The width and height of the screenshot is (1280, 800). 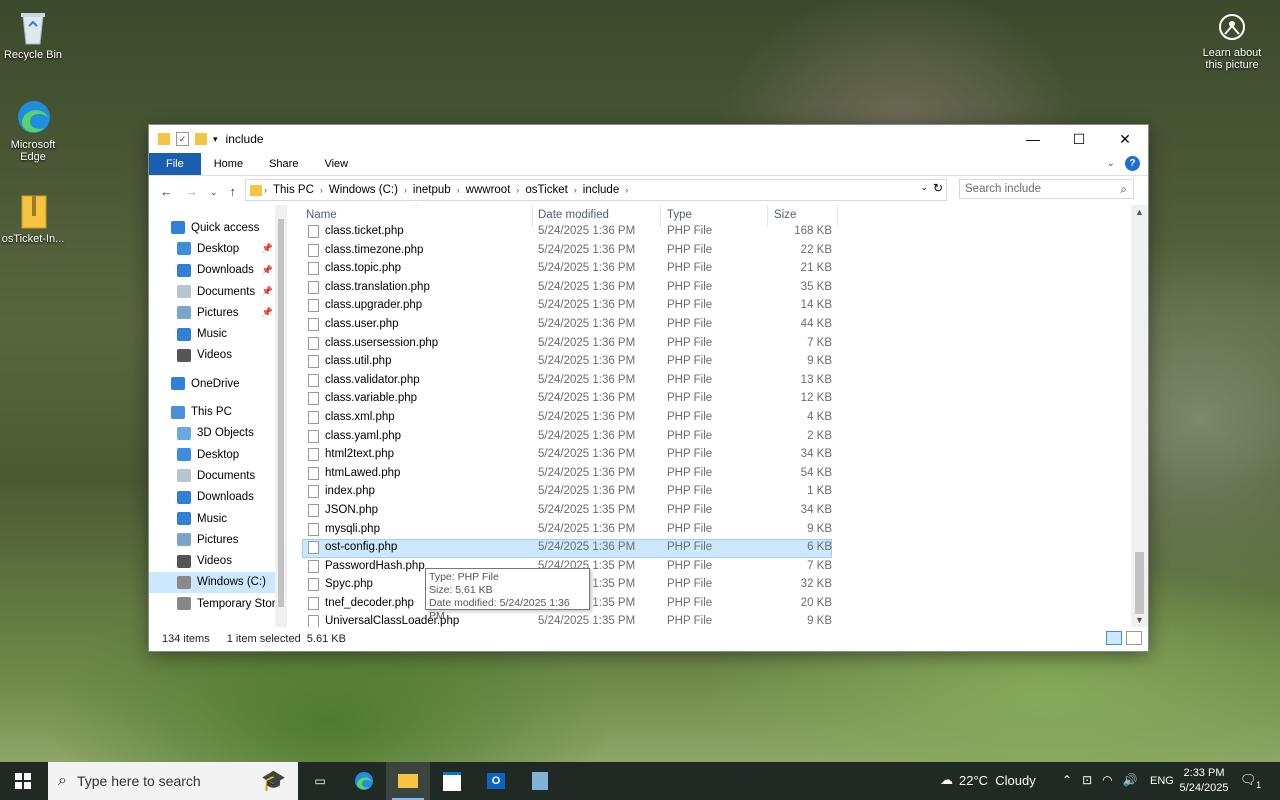 What do you see at coordinates (283, 164) in the screenshot?
I see `tab-share: Share` at bounding box center [283, 164].